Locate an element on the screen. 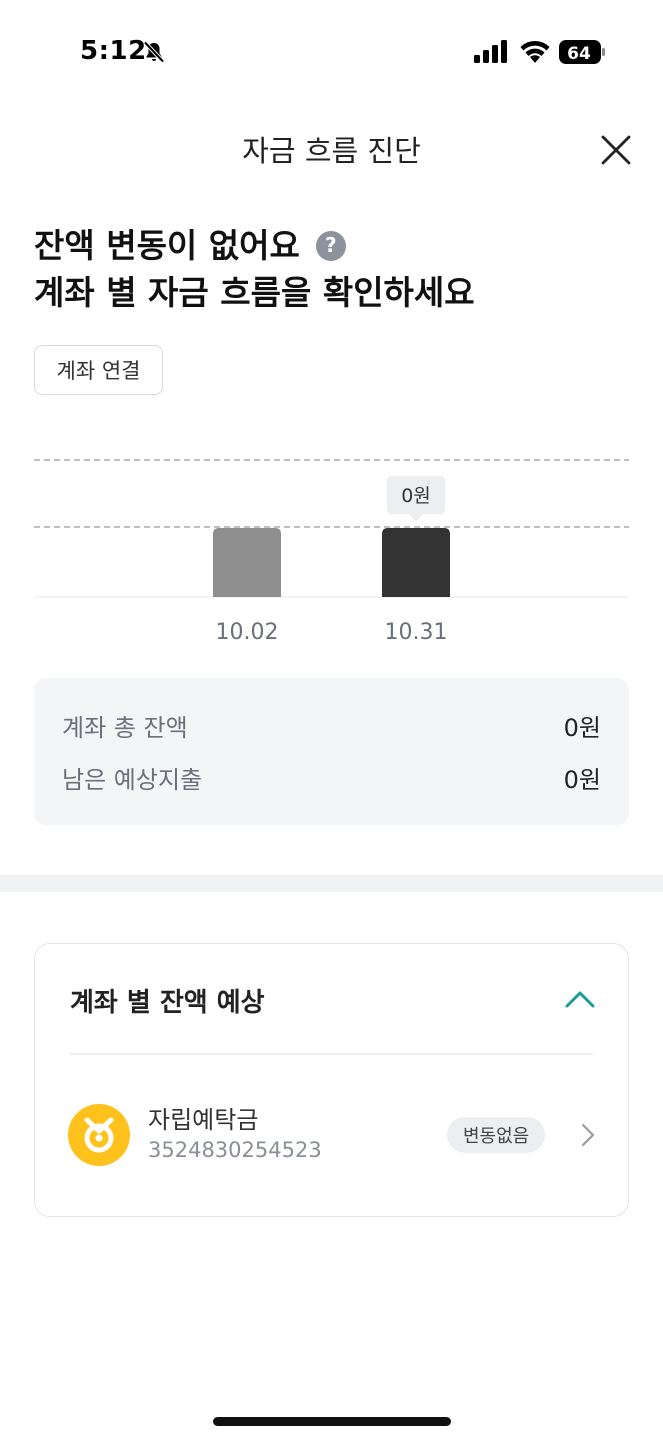 The image size is (663, 1440). battery-icon: 64 is located at coordinates (582, 52).